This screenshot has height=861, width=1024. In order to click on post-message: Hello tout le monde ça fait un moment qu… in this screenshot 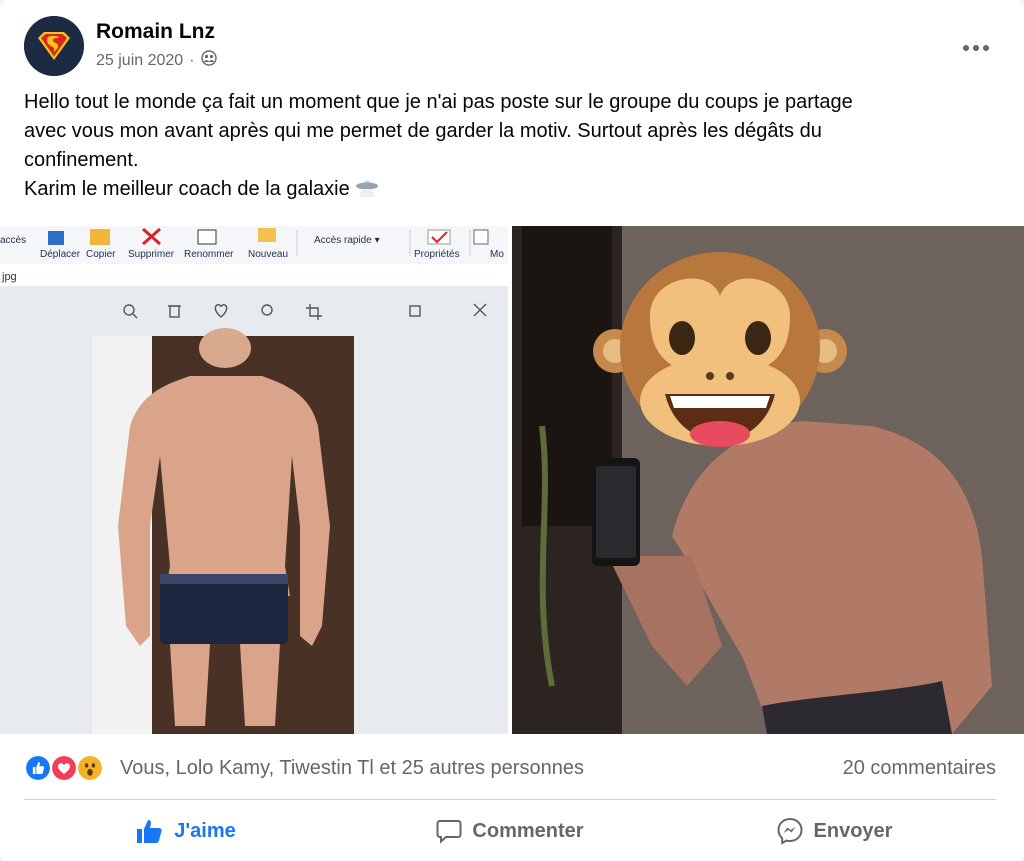, I will do `click(514, 147)`.